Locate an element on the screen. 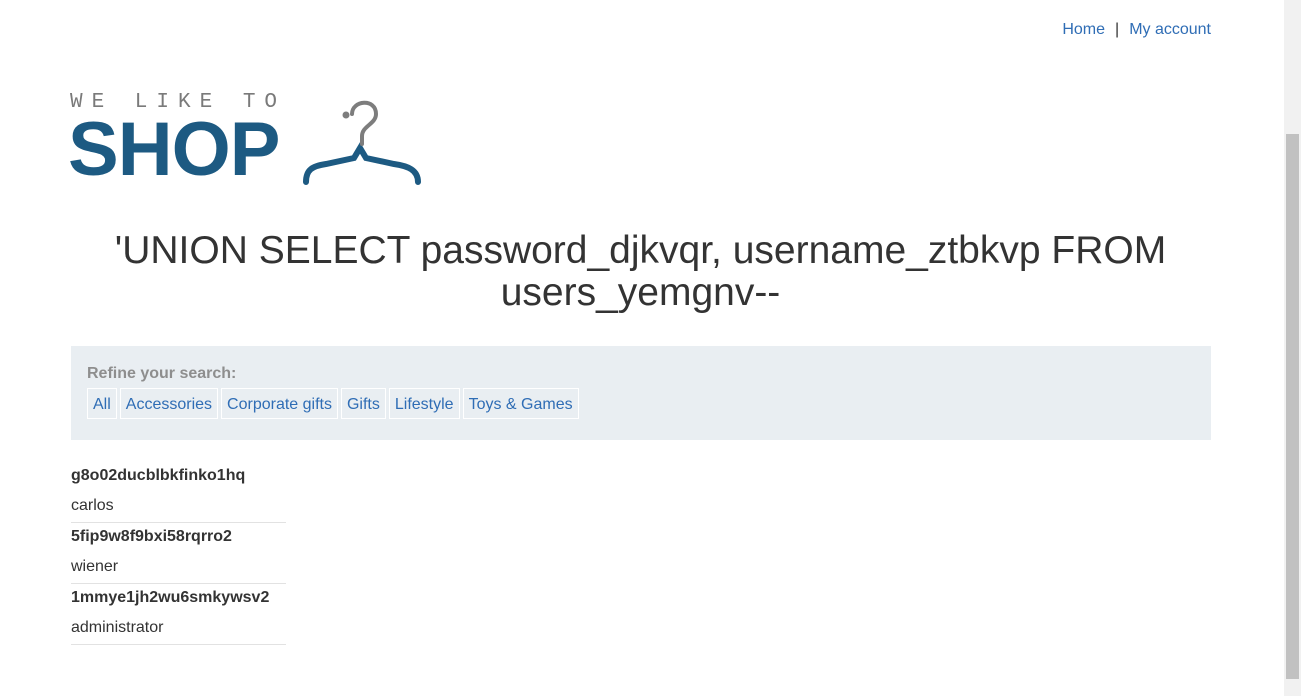 This screenshot has height=696, width=1301. filter-label: Refine your search: is located at coordinates (162, 373).